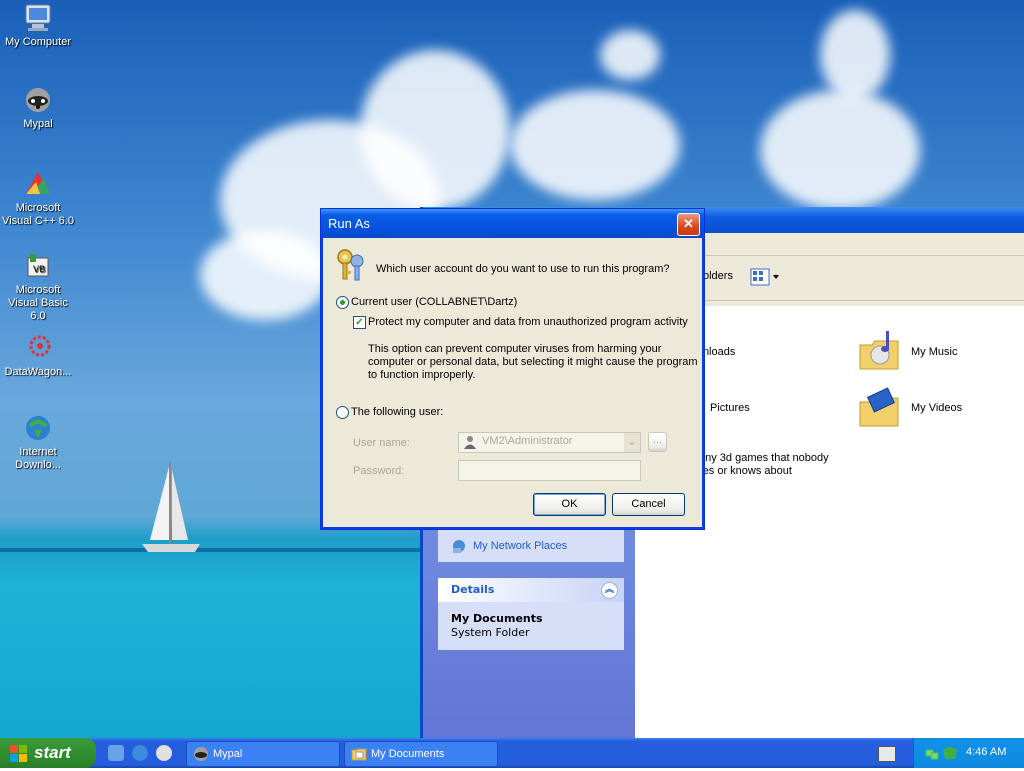 This screenshot has height=771, width=1024. I want to click on task-label: Mypal, so click(228, 754).